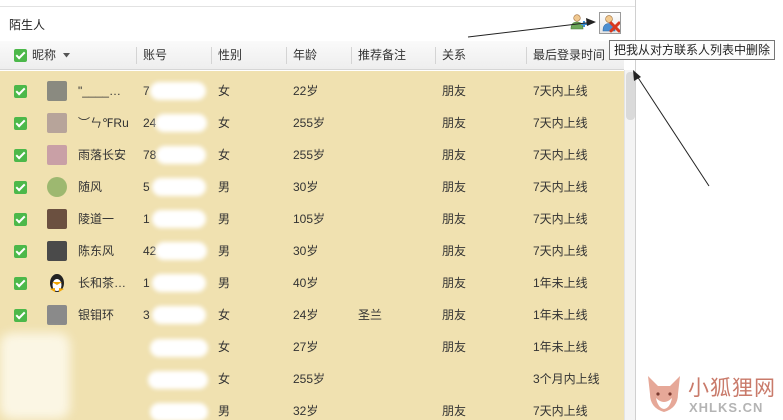 This screenshot has height=420, width=783. What do you see at coordinates (146, 187) in the screenshot?
I see `account-cell: 5` at bounding box center [146, 187].